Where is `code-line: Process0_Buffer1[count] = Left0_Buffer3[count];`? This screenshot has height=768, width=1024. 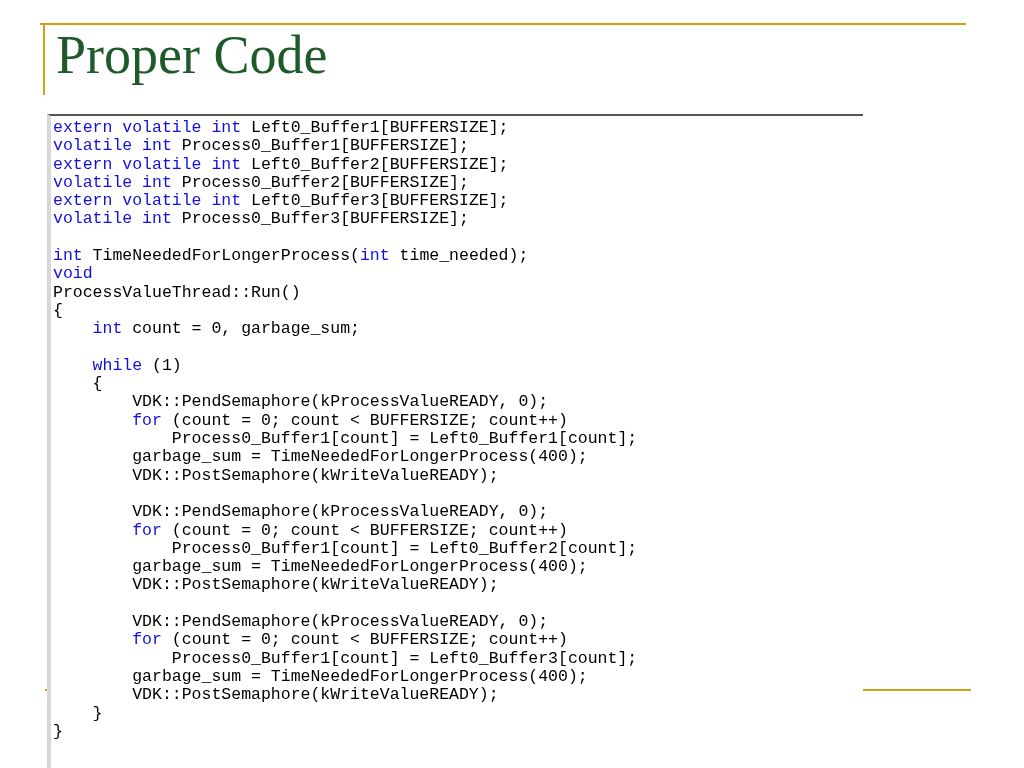 code-line: Process0_Buffer1[count] = Left0_Buffer3[count]; is located at coordinates (404, 658).